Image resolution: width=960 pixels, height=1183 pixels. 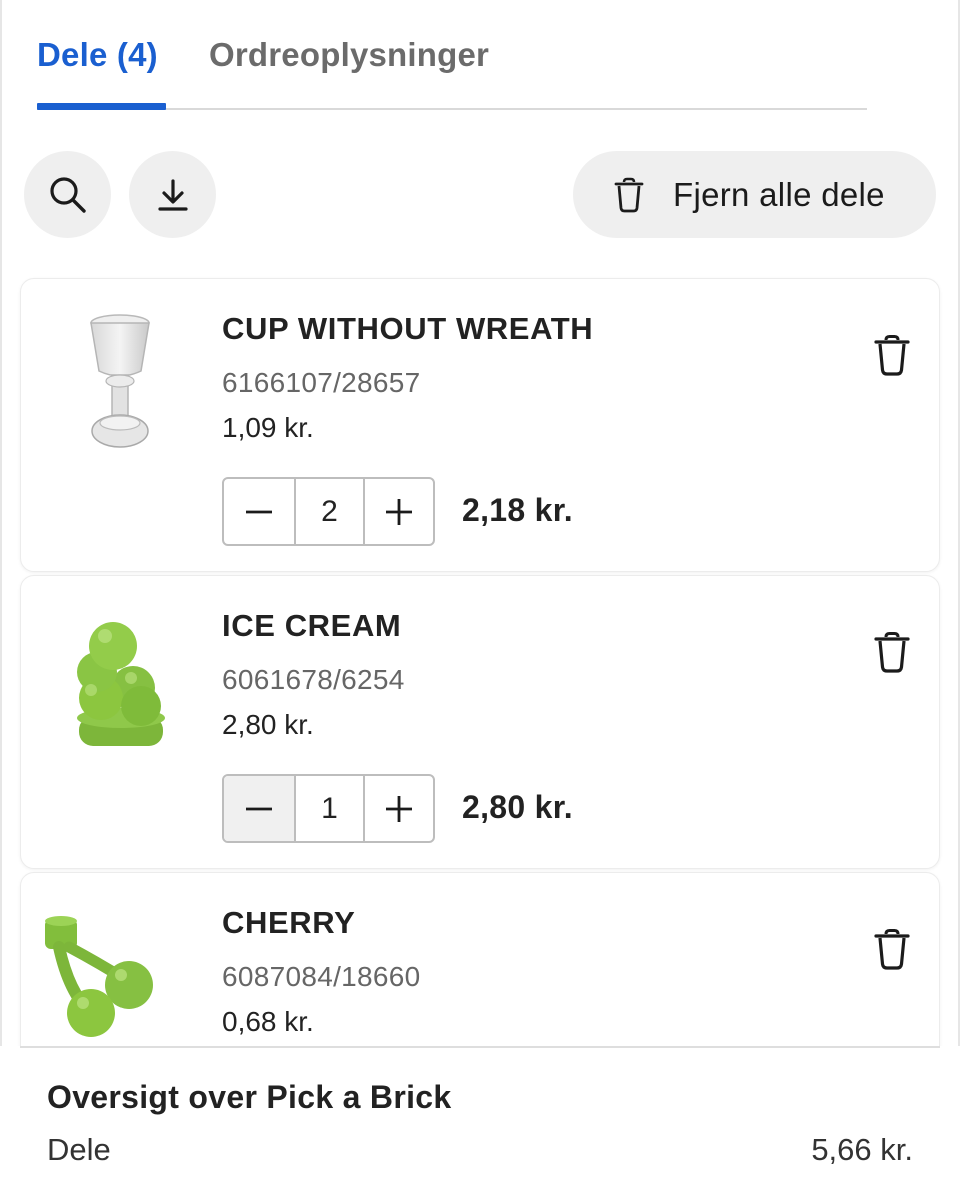 I want to click on item-name: ICE CREAM, so click(x=312, y=625).